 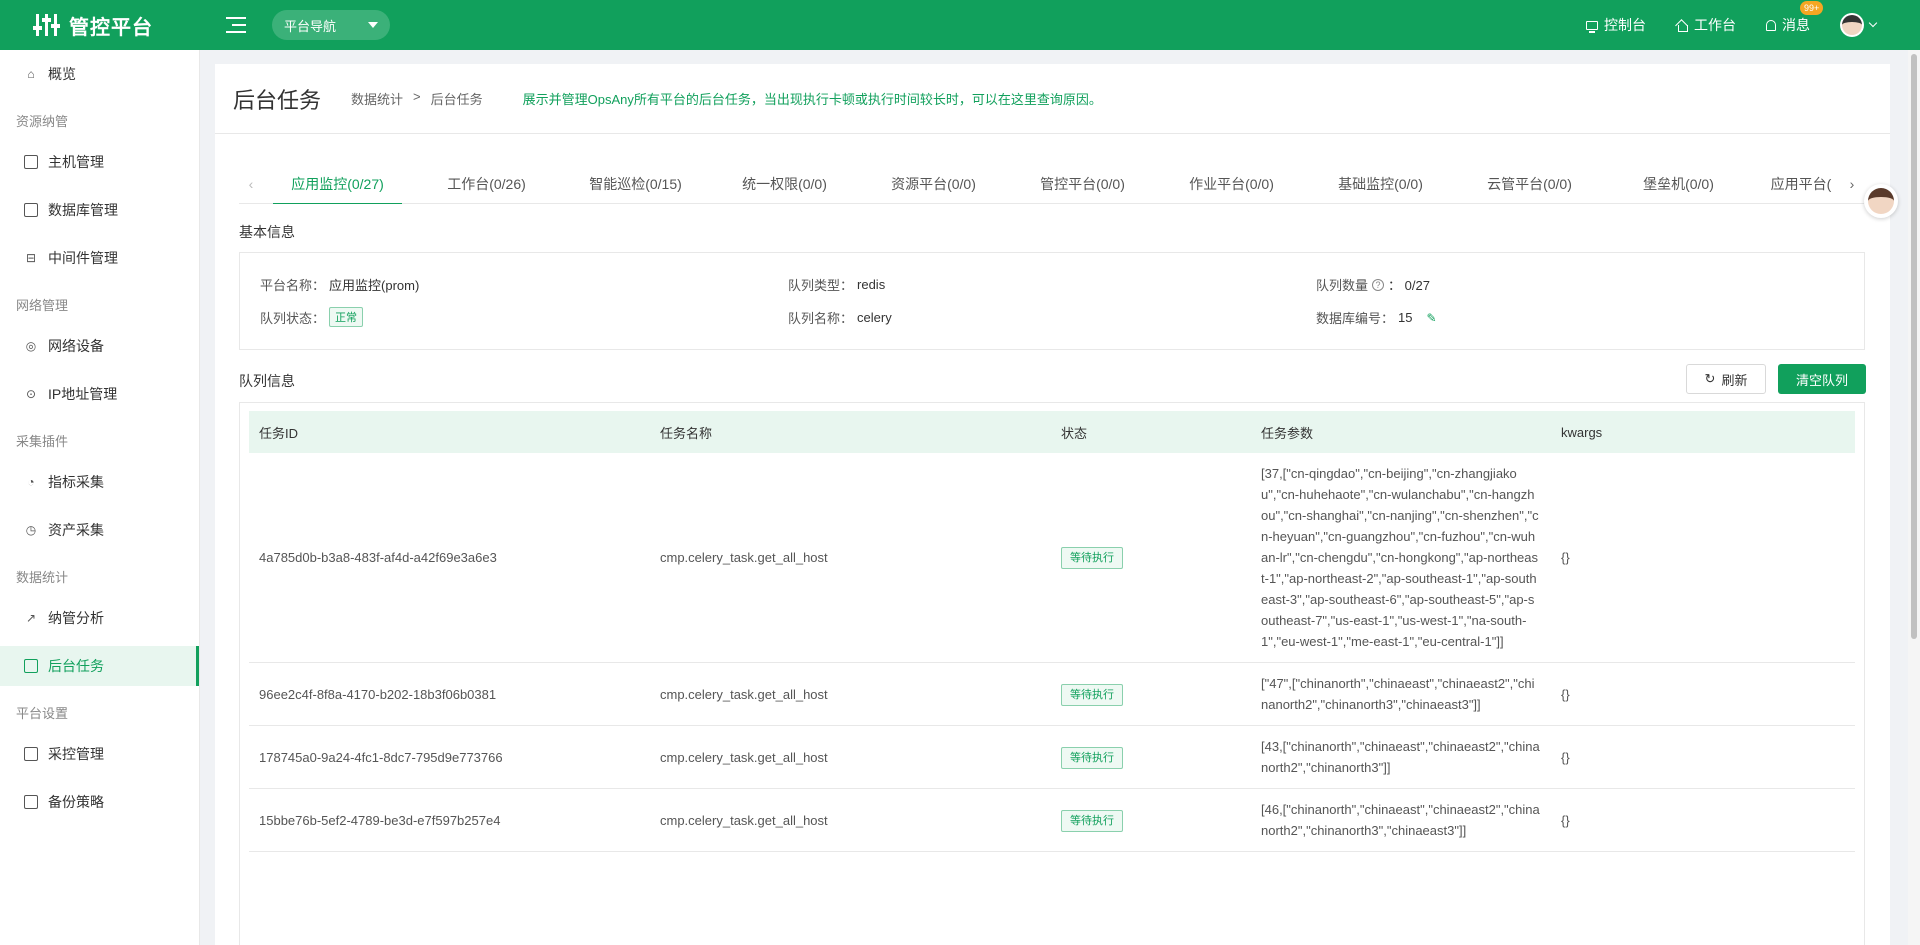 I want to click on message-count-badge: 99+, so click(x=1812, y=8).